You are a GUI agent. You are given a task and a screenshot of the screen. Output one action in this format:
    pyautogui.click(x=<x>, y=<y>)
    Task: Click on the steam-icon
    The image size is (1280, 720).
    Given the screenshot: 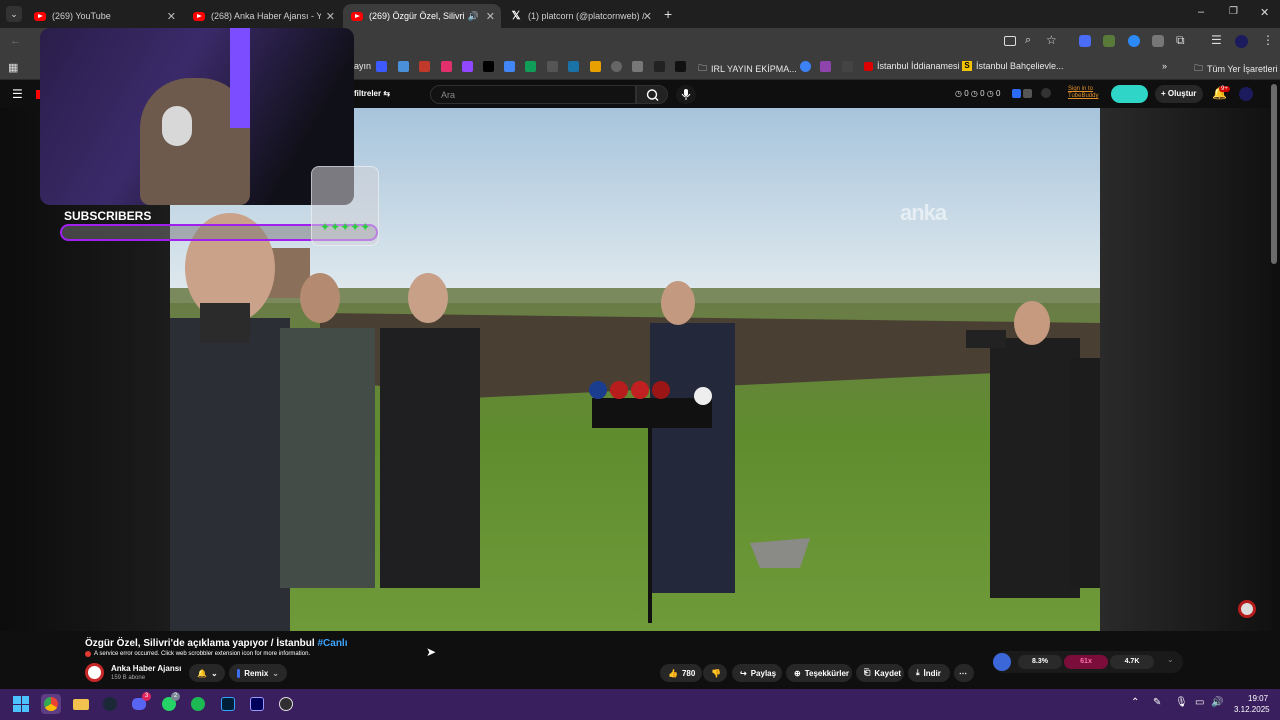 What is the action you would take?
    pyautogui.click(x=110, y=704)
    